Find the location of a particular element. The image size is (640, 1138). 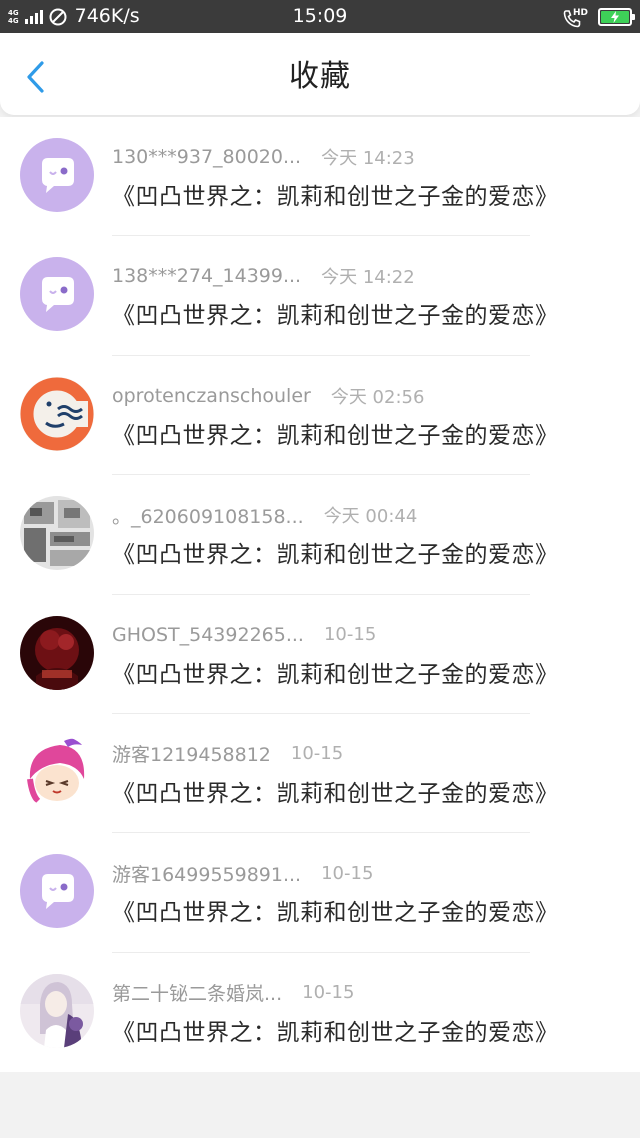

app-header: 收藏 is located at coordinates (320, 74).